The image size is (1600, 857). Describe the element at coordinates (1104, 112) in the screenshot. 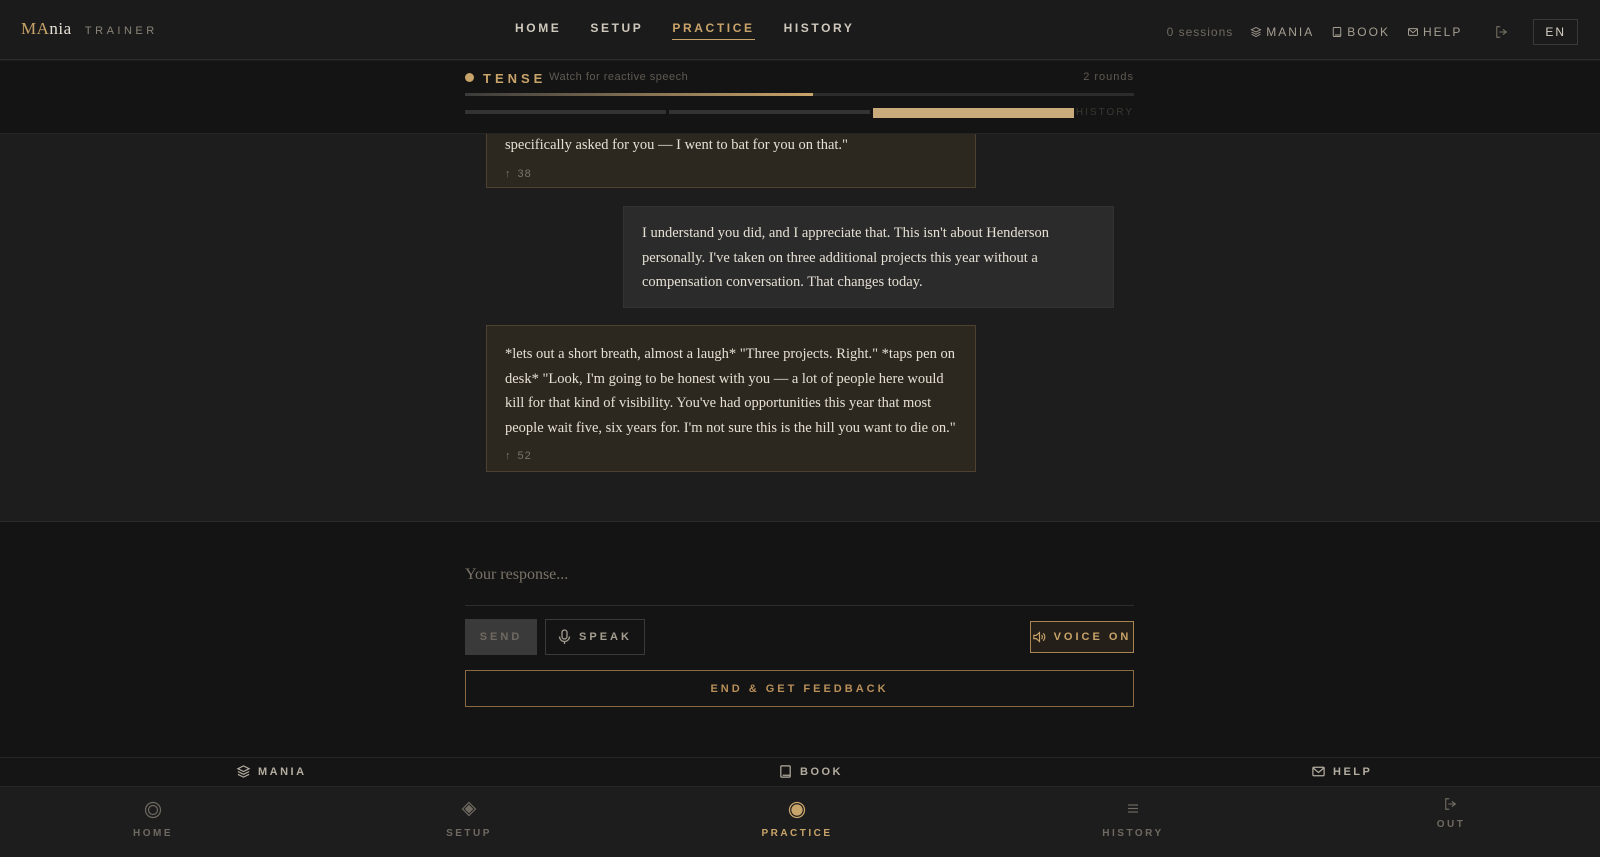

I see `history-label: HISTORY` at that location.